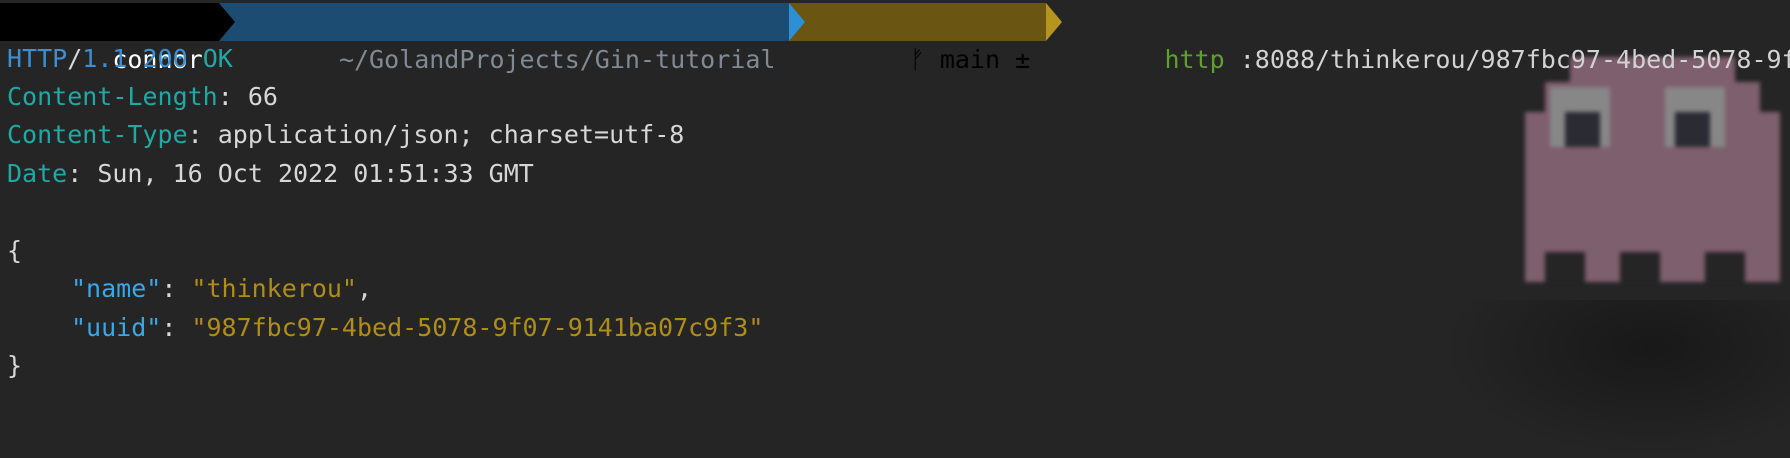 Image resolution: width=1790 pixels, height=458 pixels. Describe the element at coordinates (262, 96) in the screenshot. I see `header-value: 66` at that location.